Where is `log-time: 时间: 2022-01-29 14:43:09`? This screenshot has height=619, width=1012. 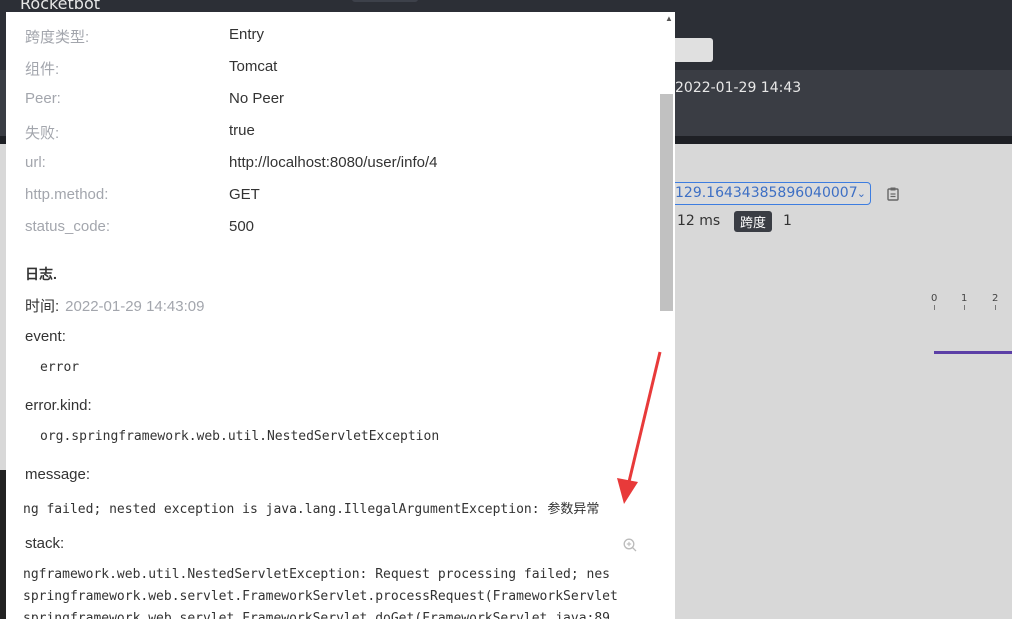 log-time: 时间: 2022-01-29 14:43:09 is located at coordinates (114, 305).